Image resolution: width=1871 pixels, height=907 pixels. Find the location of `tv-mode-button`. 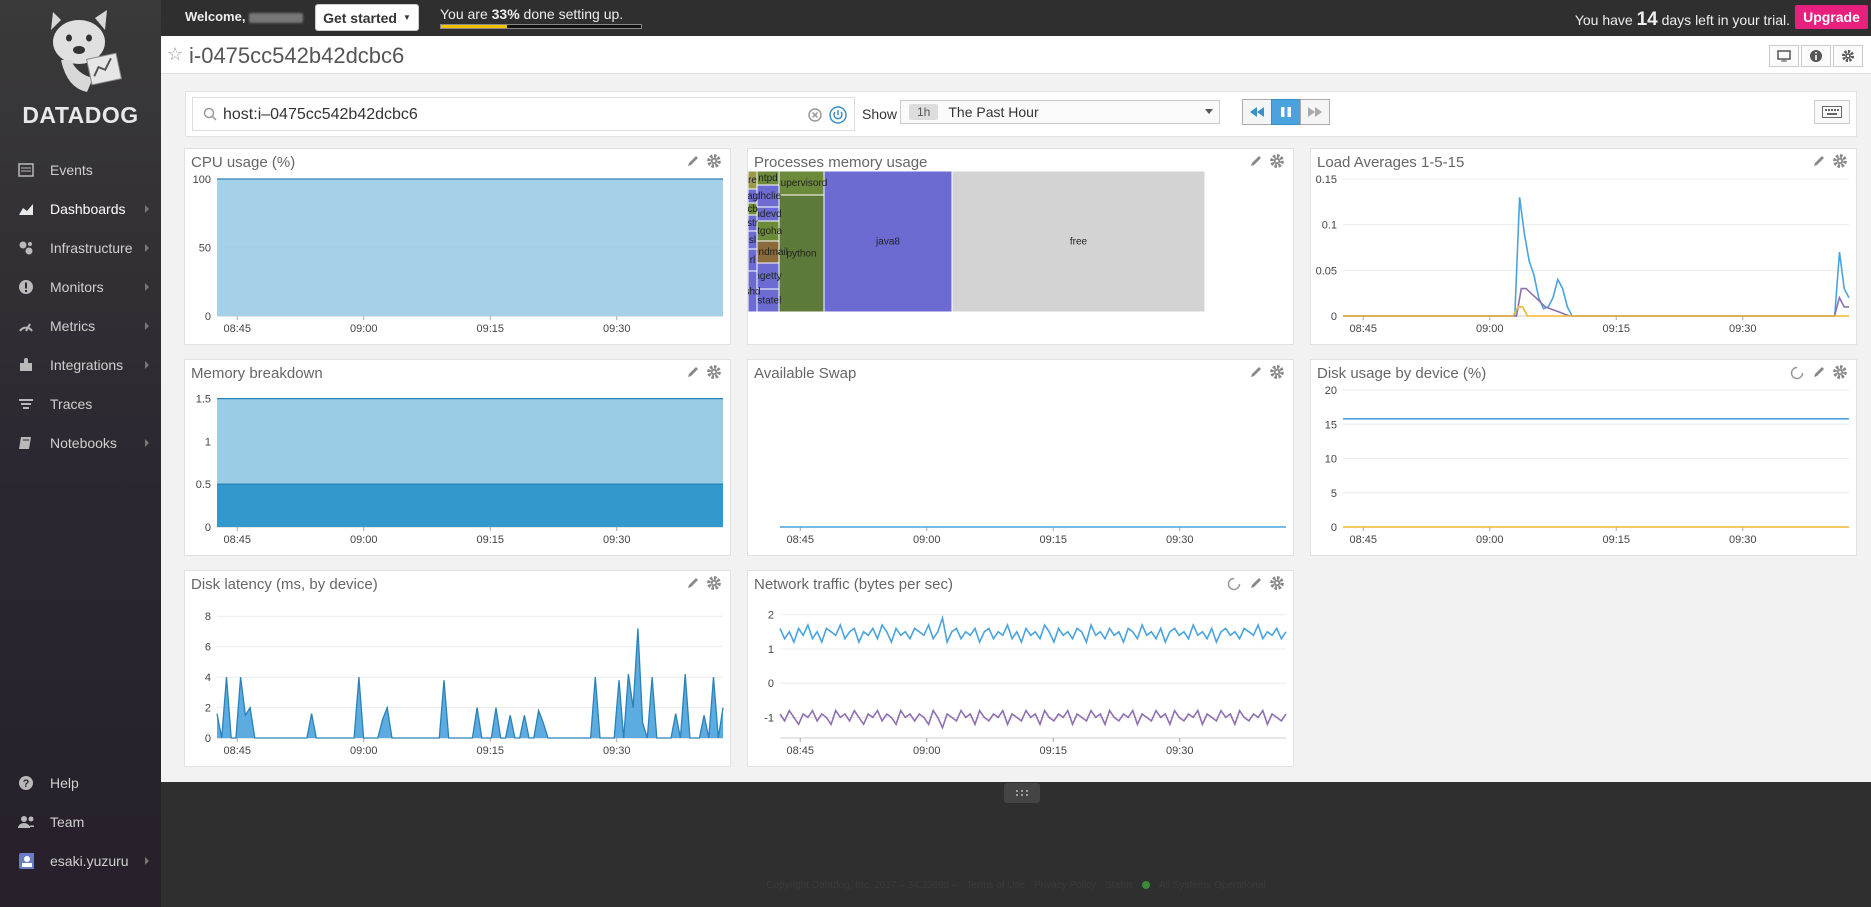

tv-mode-button is located at coordinates (1784, 56).